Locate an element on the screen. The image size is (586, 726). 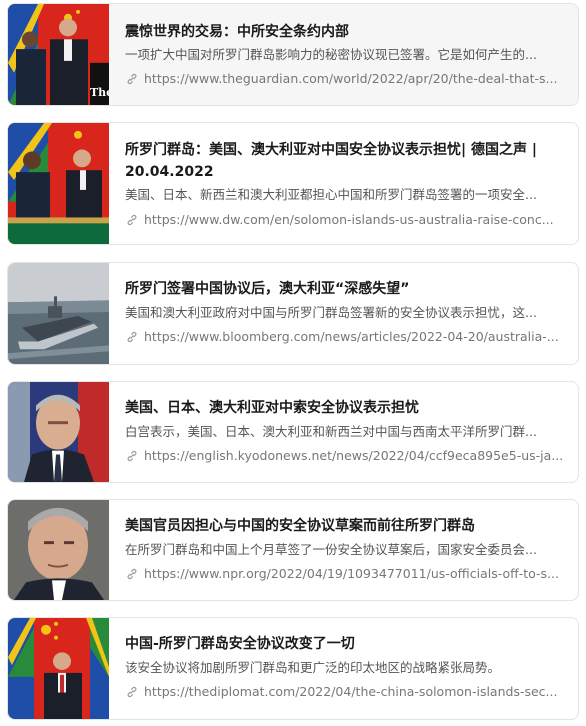
officials-handshake-photo-icon is located at coordinates (58, 183).